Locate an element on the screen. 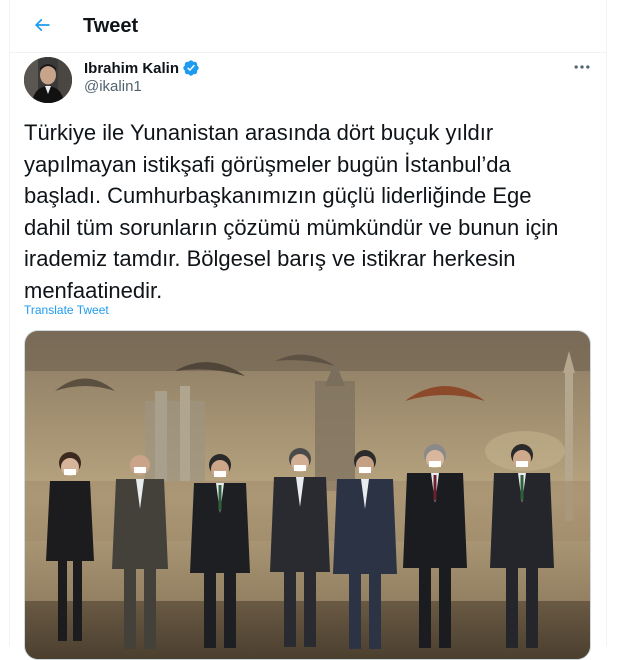 This screenshot has width=617, height=660. author-name: Ibrahim Kalin is located at coordinates (131, 68).